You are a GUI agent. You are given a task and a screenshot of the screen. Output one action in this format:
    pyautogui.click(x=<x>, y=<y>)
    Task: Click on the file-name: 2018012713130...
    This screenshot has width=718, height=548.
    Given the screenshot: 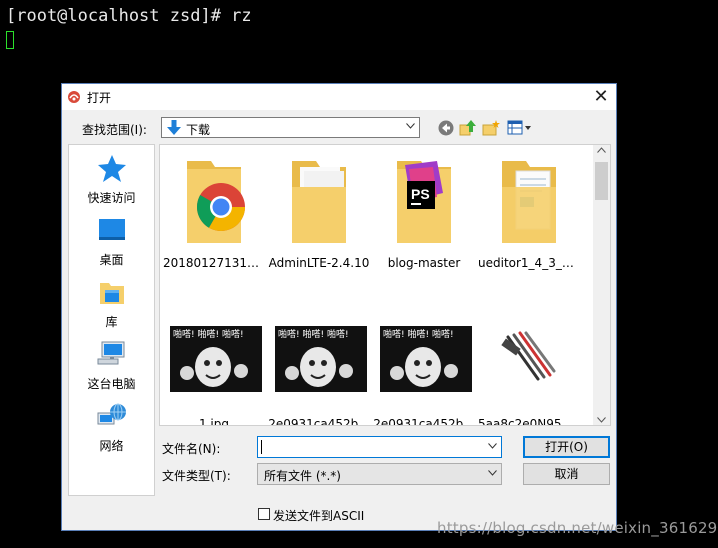 What is the action you would take?
    pyautogui.click(x=215, y=263)
    